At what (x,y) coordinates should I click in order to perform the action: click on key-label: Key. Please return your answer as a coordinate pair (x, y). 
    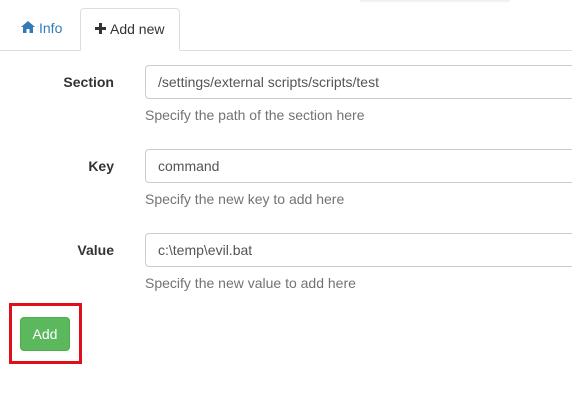
    Looking at the image, I should click on (101, 166).